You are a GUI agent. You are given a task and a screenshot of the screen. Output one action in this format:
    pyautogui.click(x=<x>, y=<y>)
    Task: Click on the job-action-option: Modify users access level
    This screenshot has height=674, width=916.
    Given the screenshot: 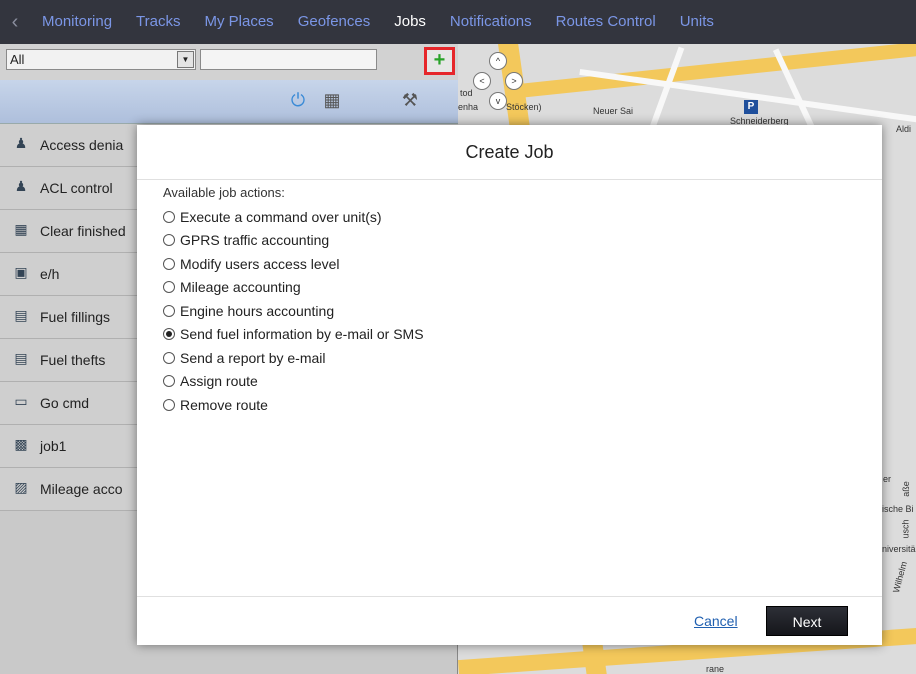 What is the action you would take?
    pyautogui.click(x=508, y=264)
    